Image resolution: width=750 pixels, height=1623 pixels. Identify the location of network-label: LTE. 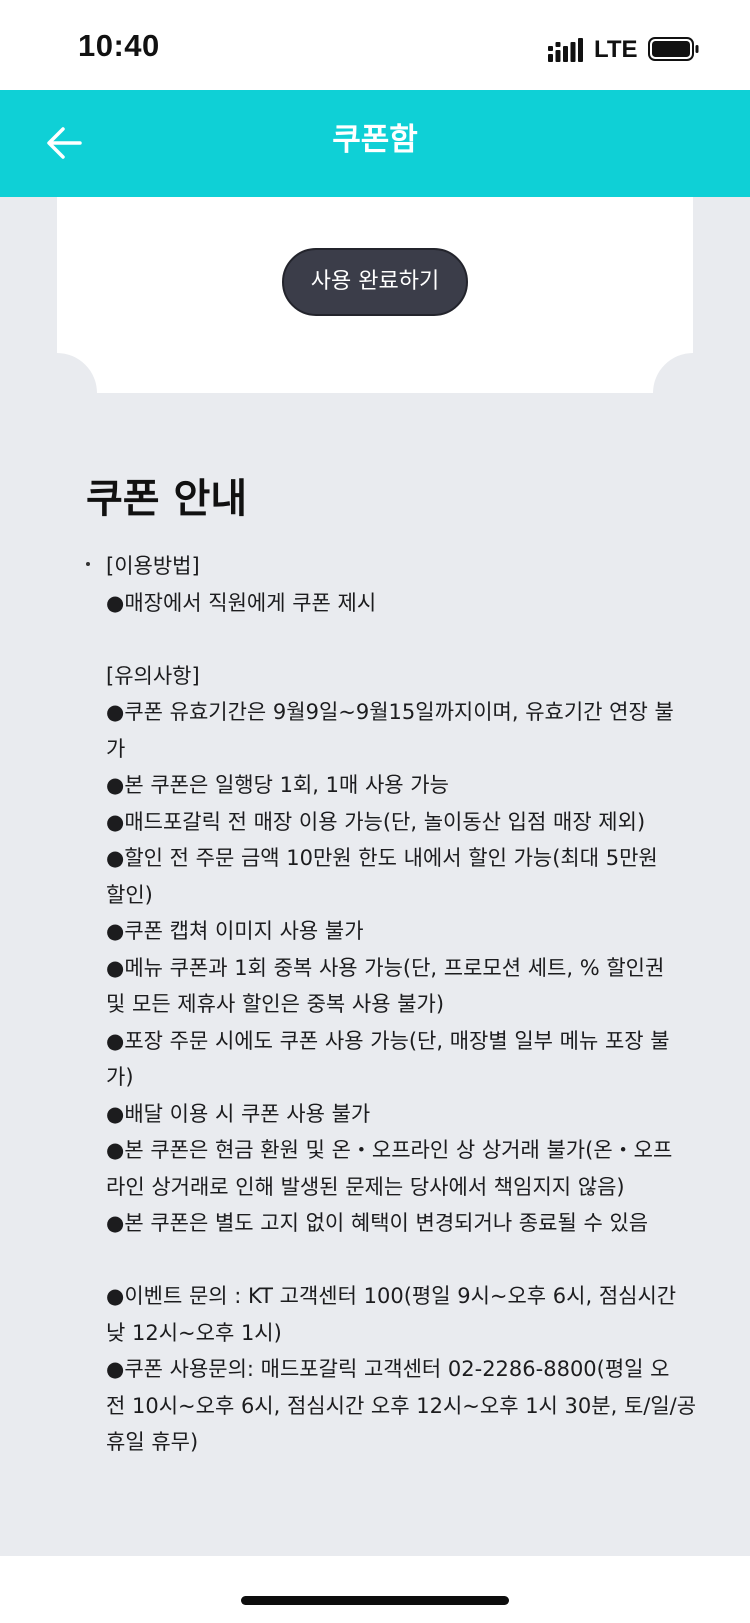
(616, 49).